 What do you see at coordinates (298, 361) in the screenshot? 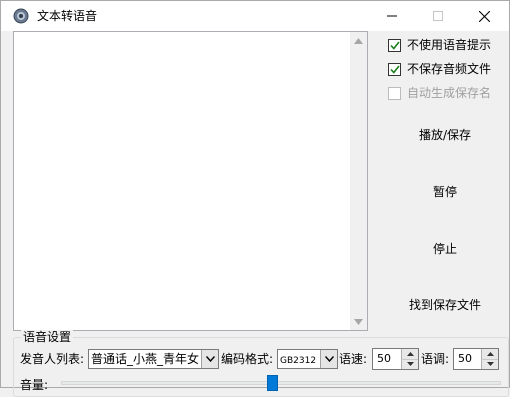
I see `encoding-select-value: GB2312` at bounding box center [298, 361].